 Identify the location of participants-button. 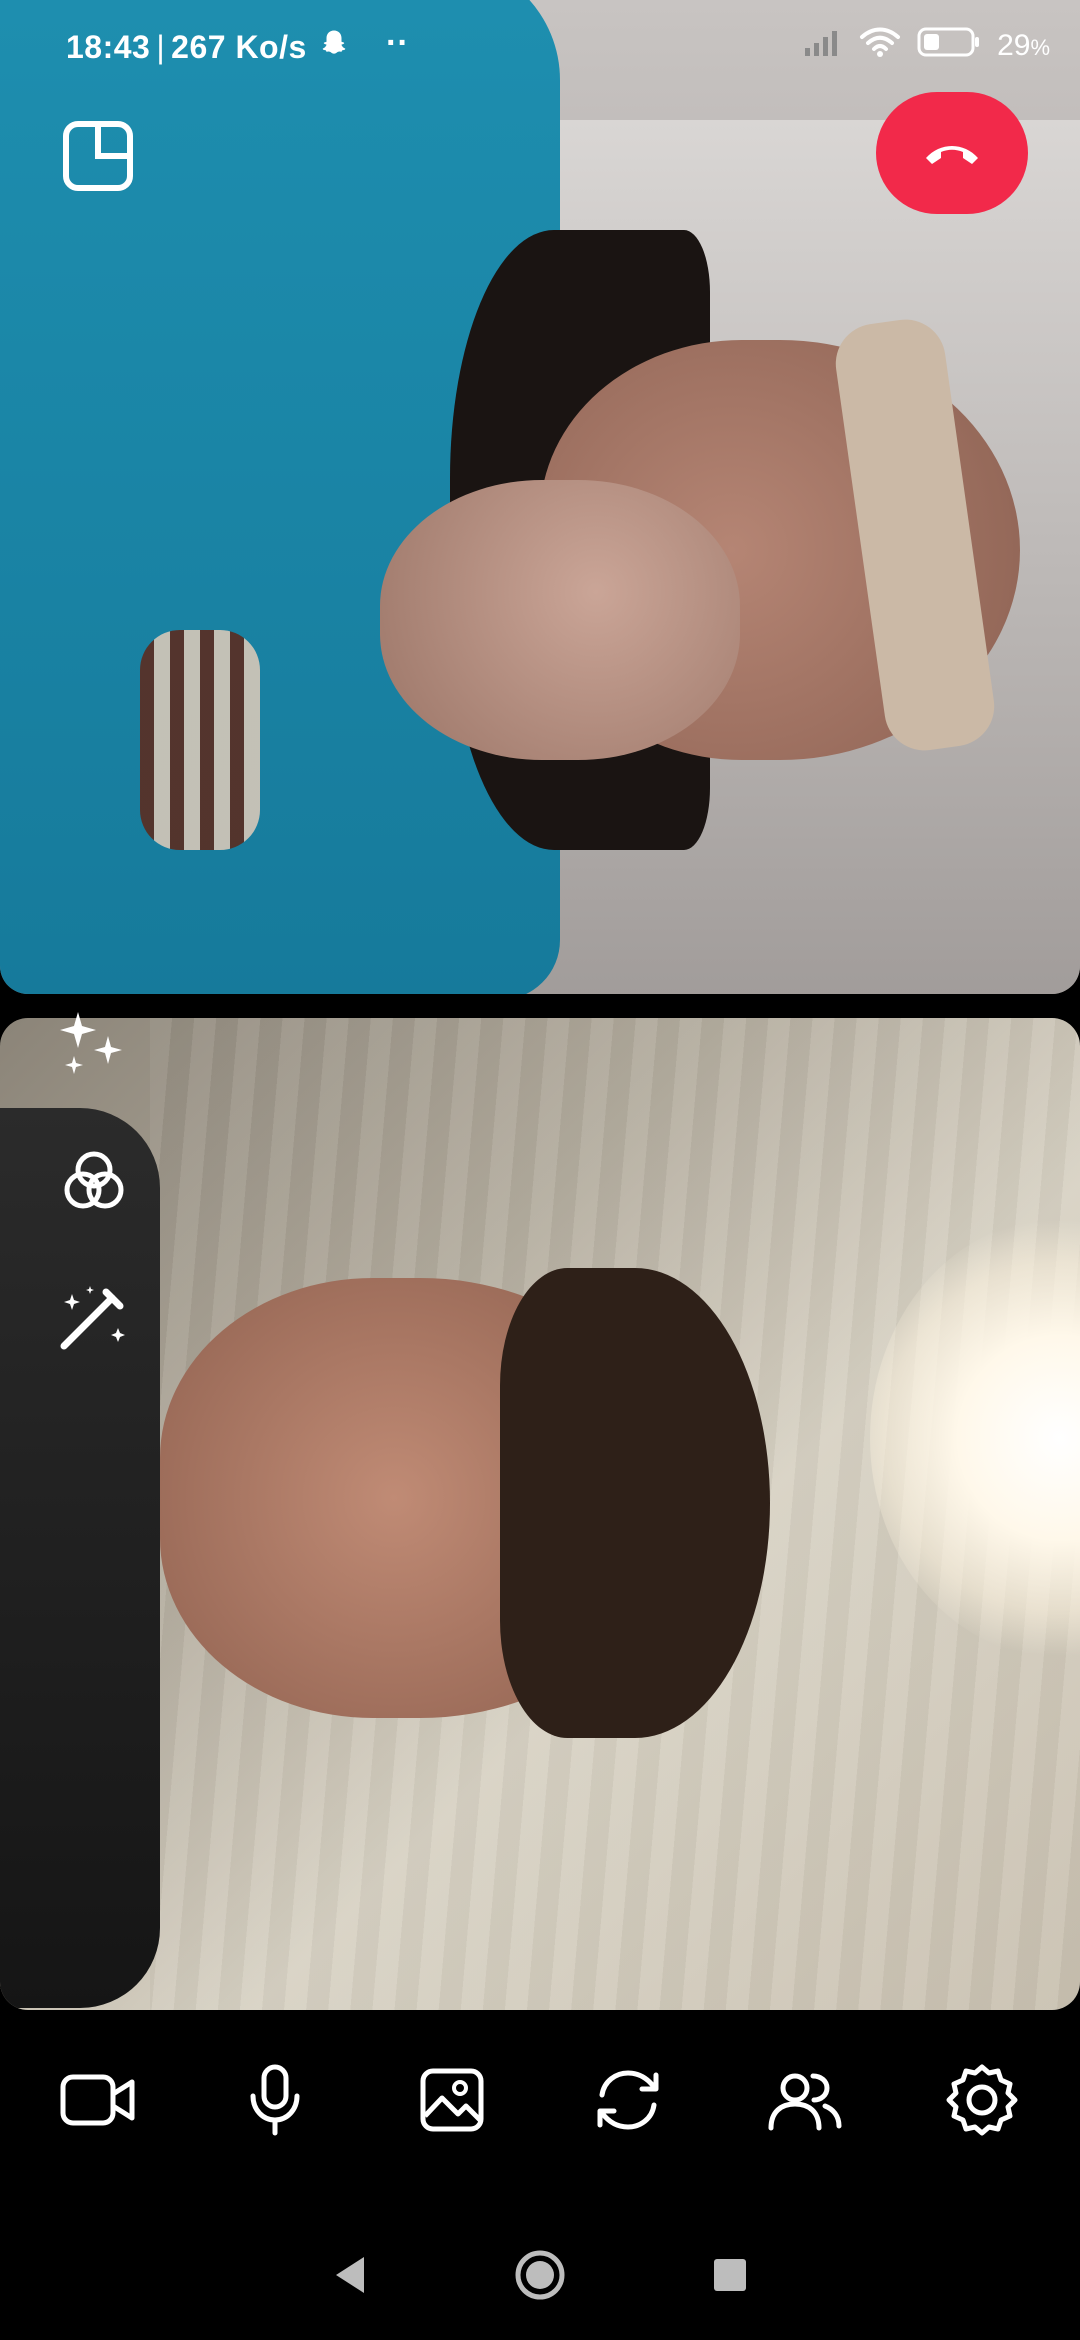
(805, 2100).